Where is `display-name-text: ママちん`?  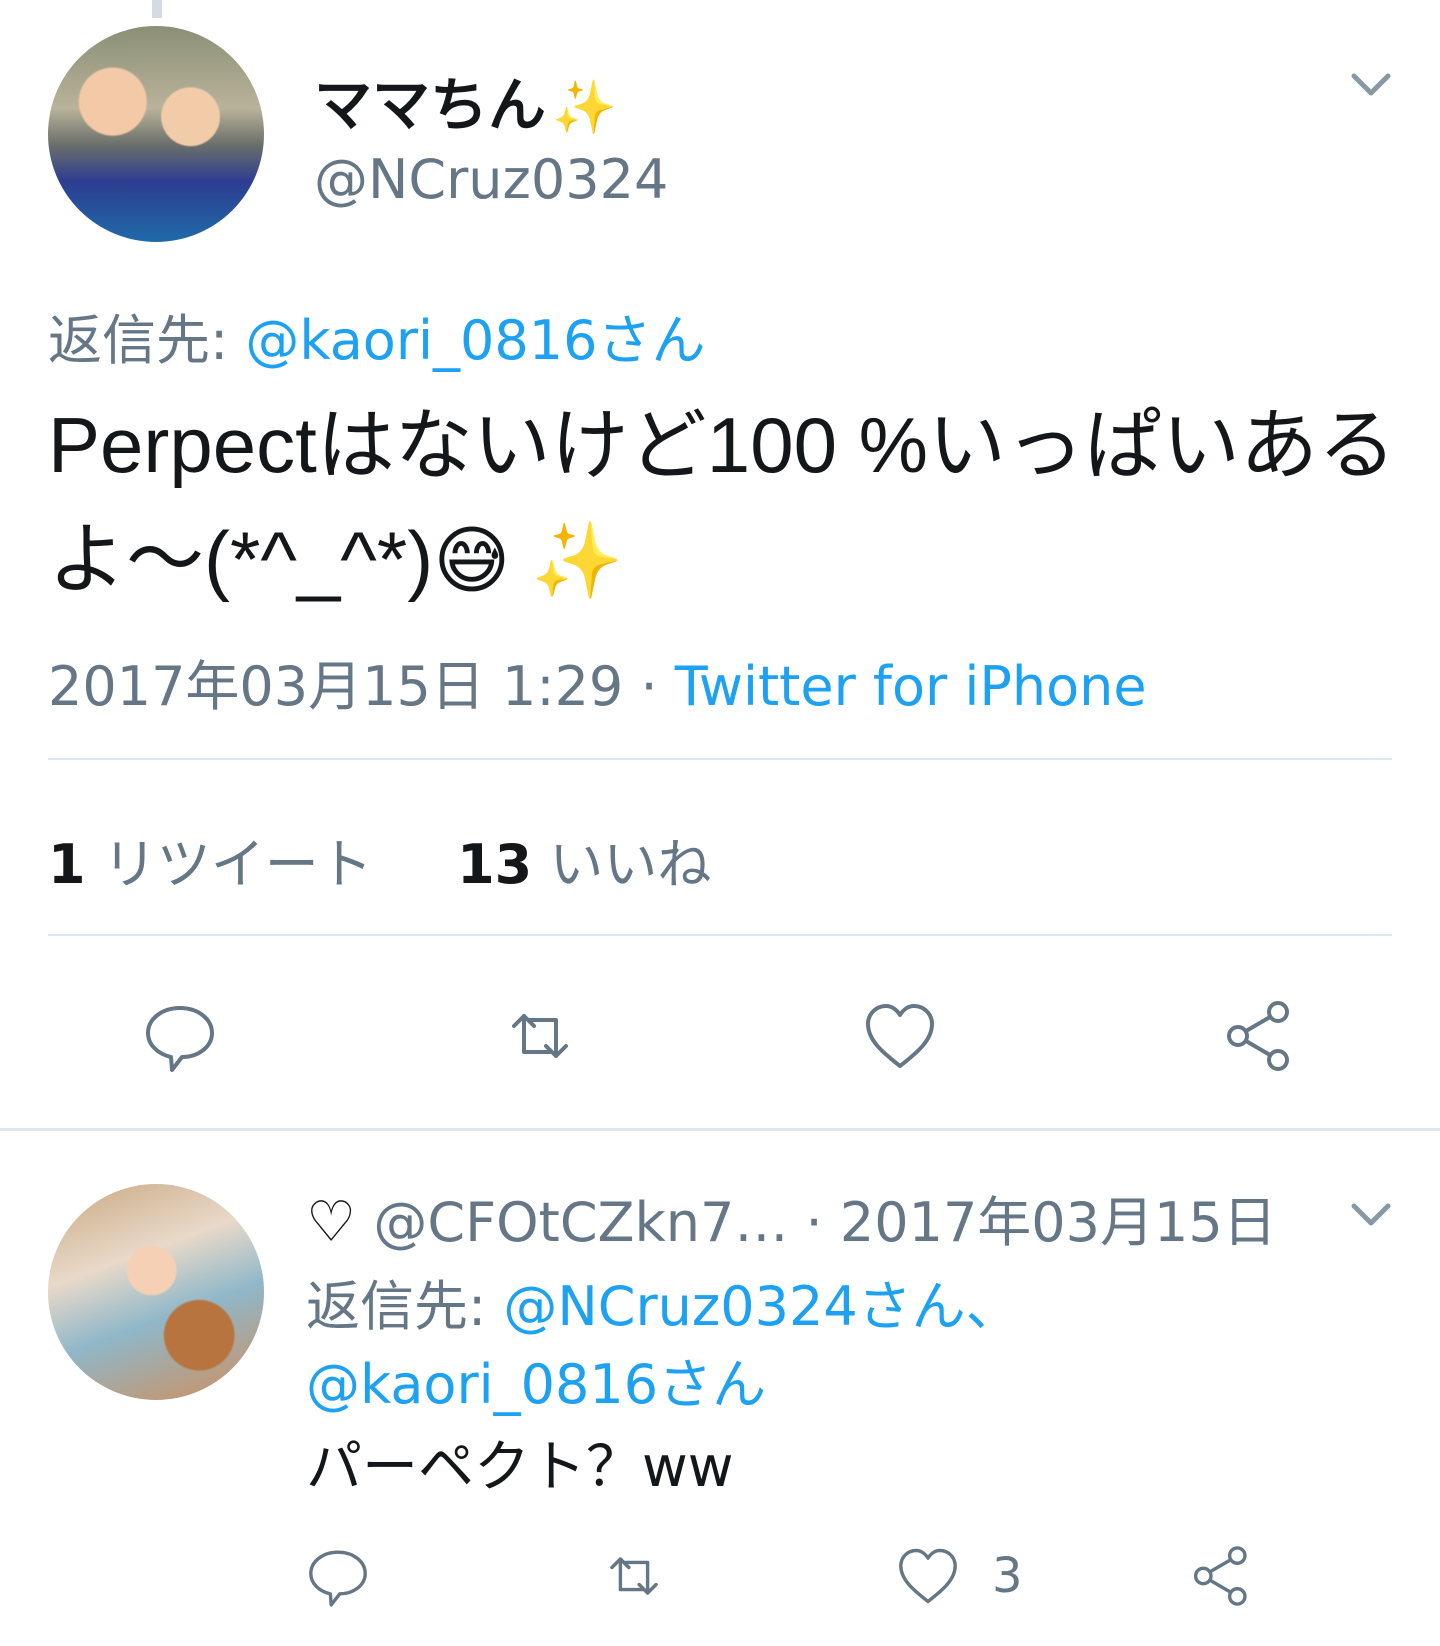
display-name-text: ママちん is located at coordinates (430, 105).